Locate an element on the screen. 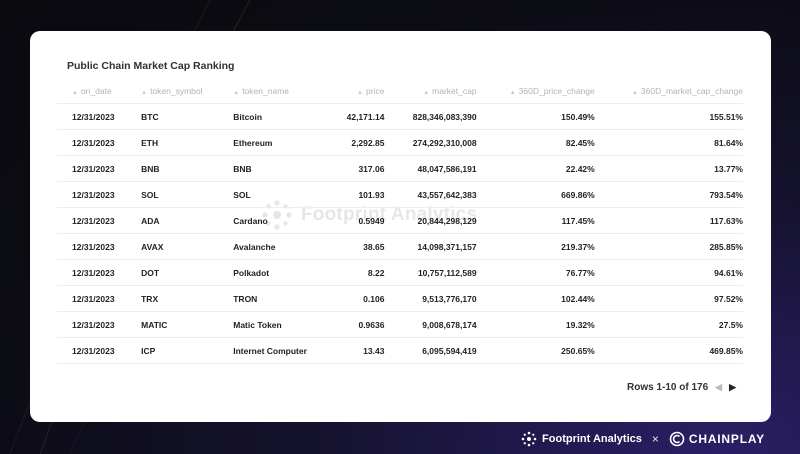 The width and height of the screenshot is (800, 454). cell-market-cap-change: 469.85% is located at coordinates (668, 350).